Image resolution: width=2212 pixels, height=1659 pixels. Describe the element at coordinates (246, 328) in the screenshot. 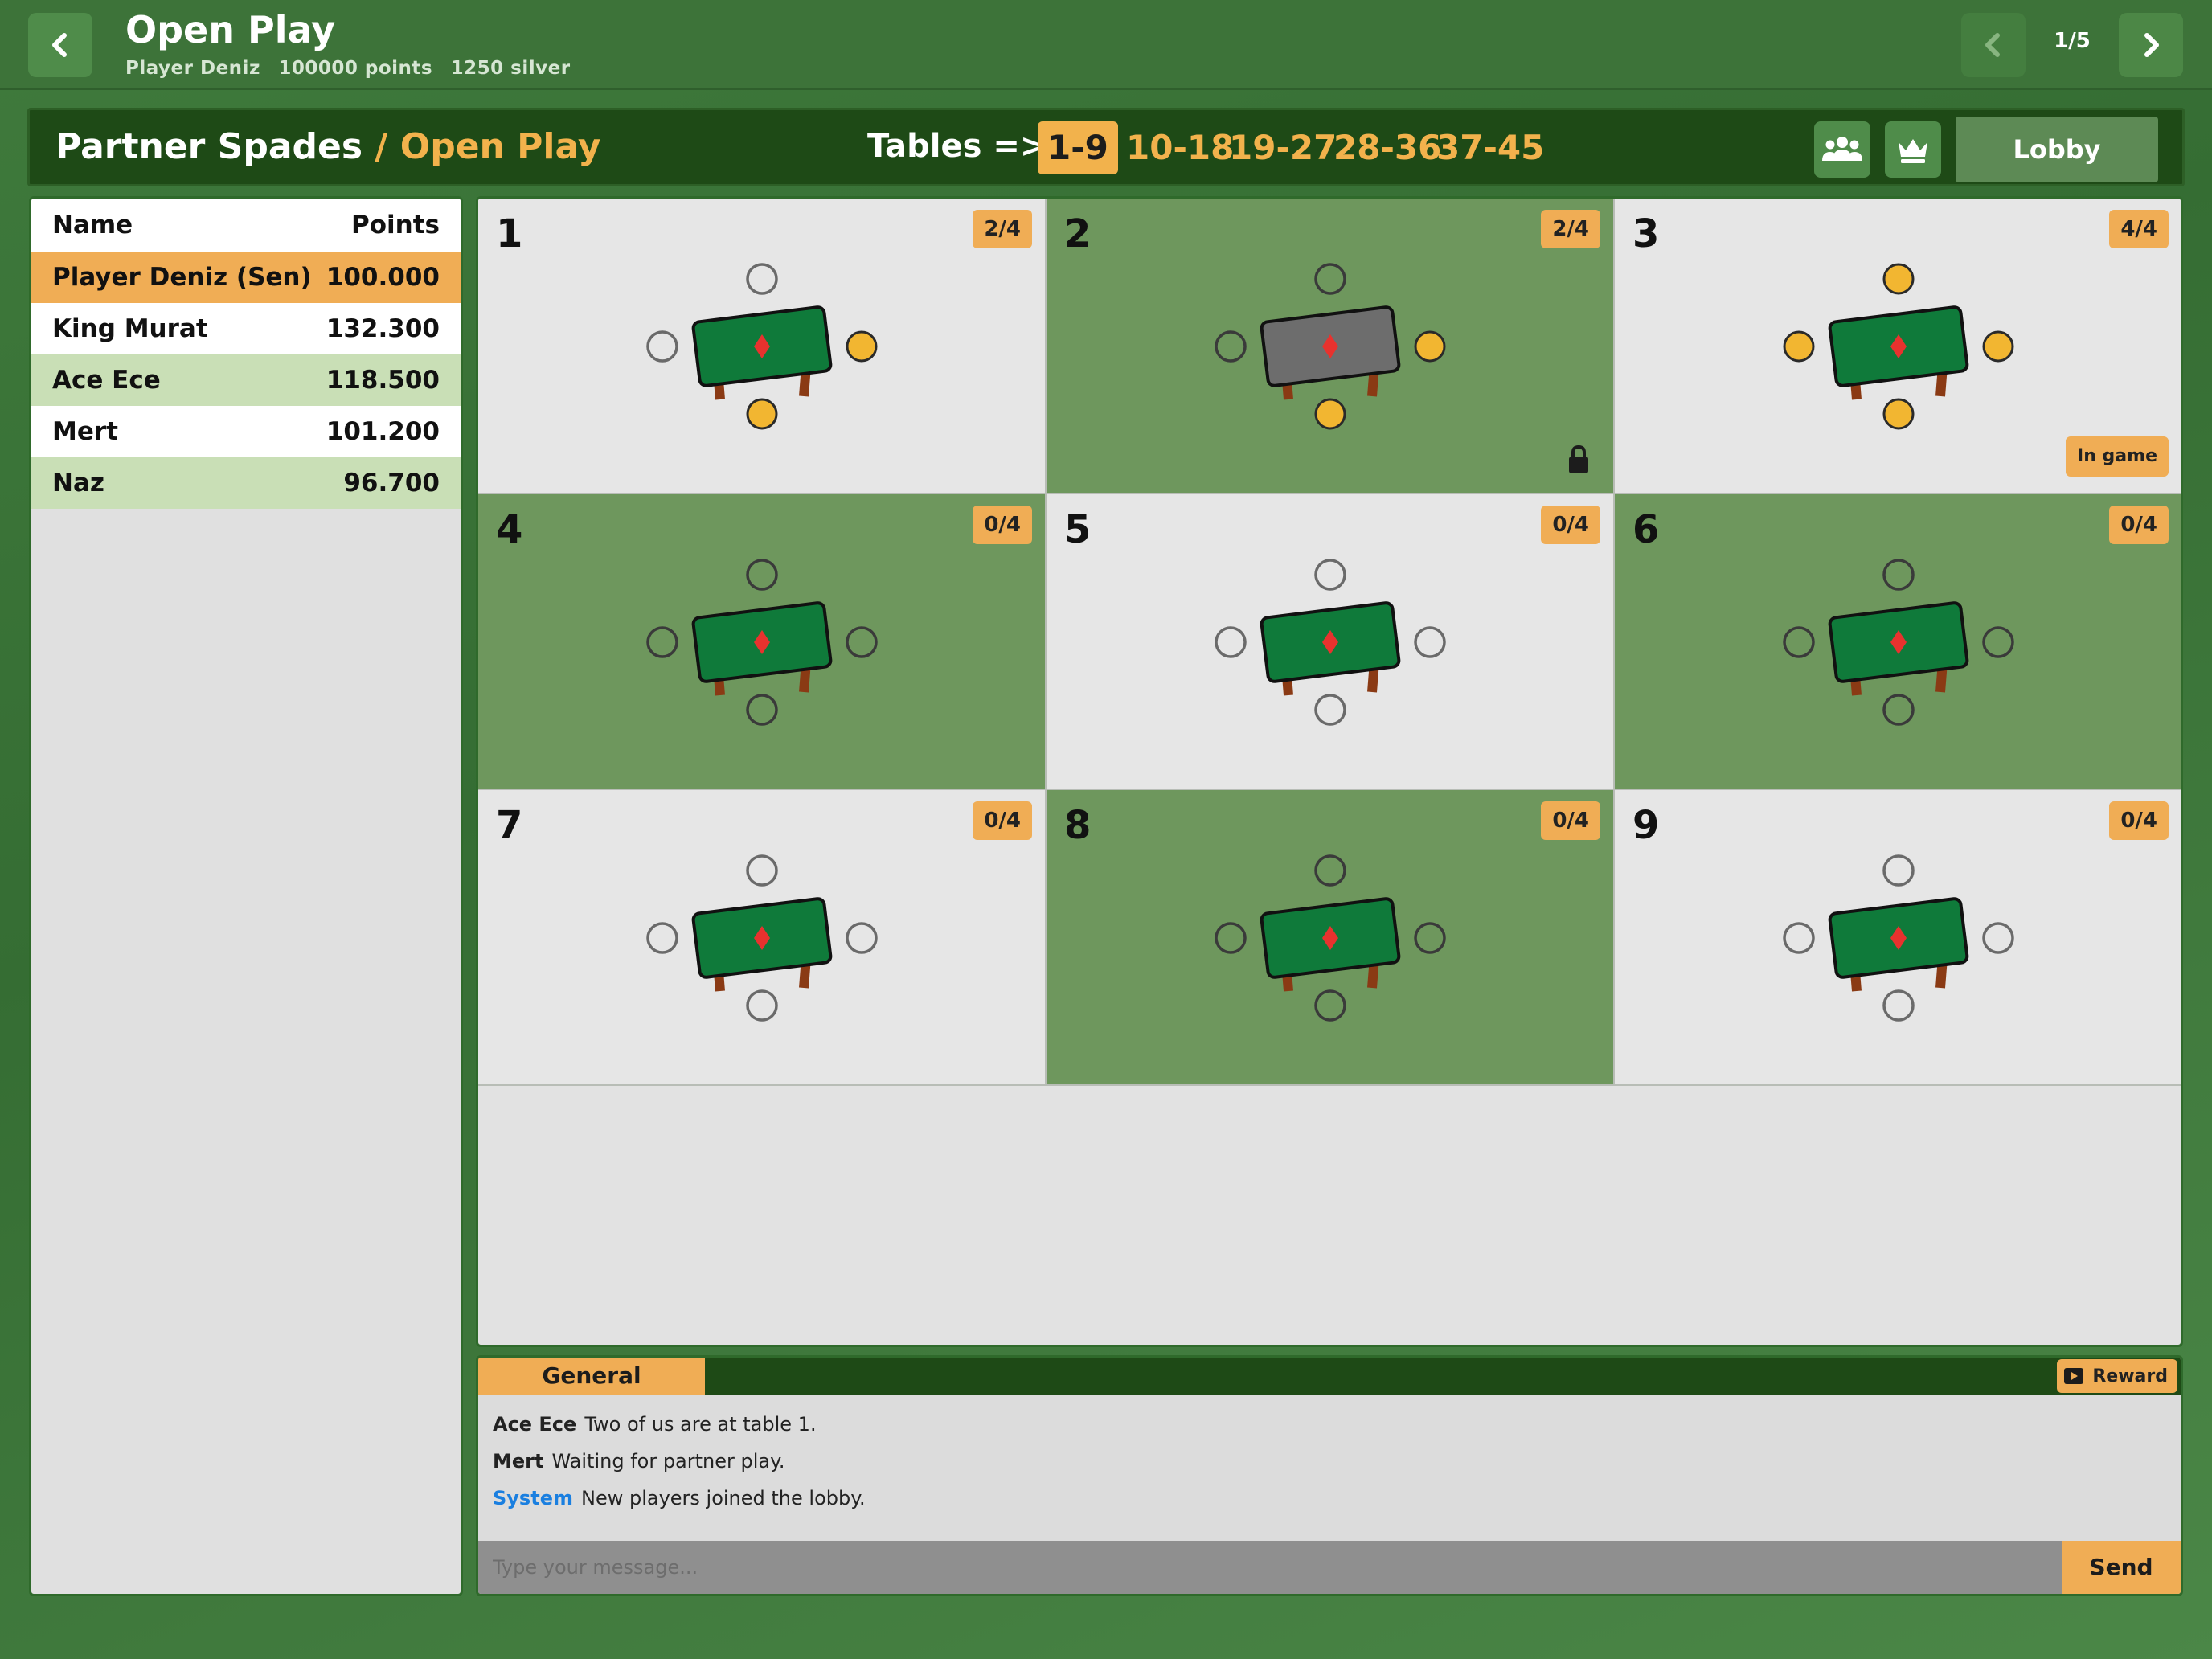

I see `leaderboard-row: King Murat 132.300` at that location.